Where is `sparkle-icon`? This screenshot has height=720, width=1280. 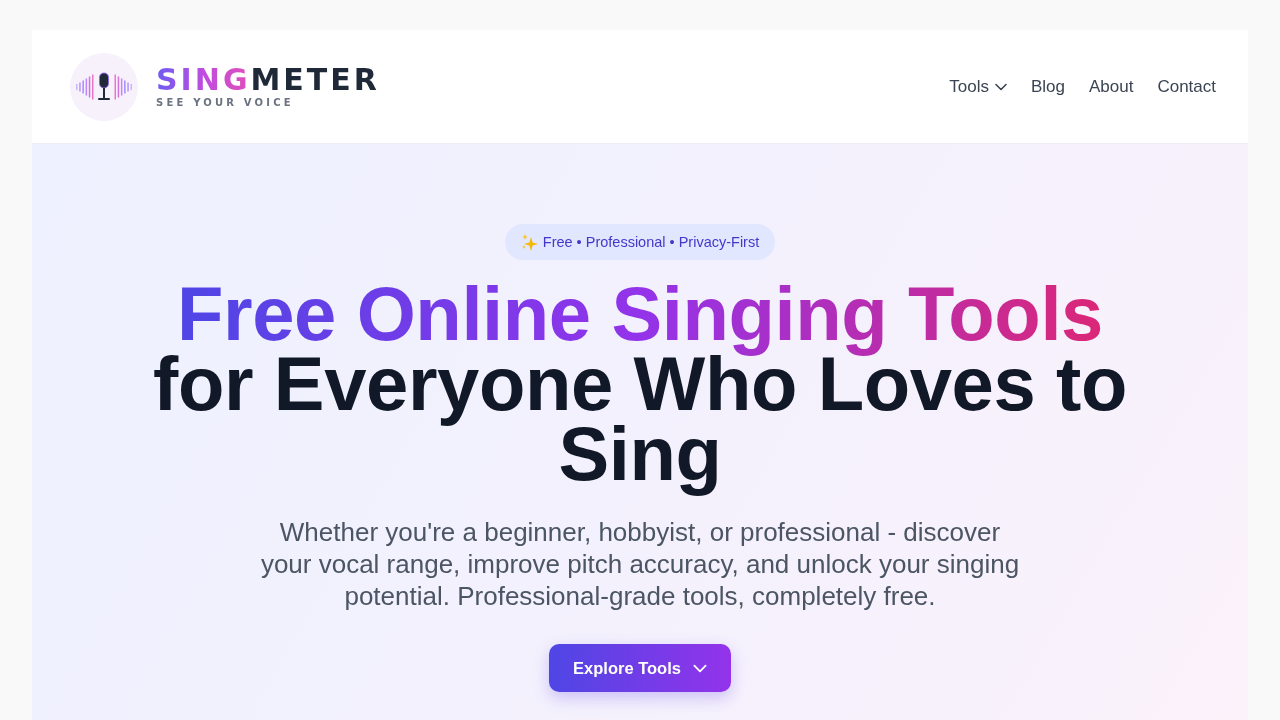
sparkle-icon is located at coordinates (529, 242).